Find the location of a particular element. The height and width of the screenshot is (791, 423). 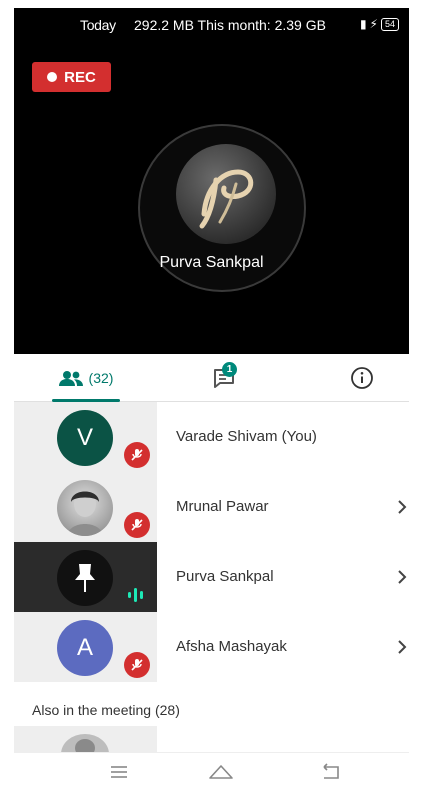

participant-row: Mrunal Pawar is located at coordinates (211, 507).